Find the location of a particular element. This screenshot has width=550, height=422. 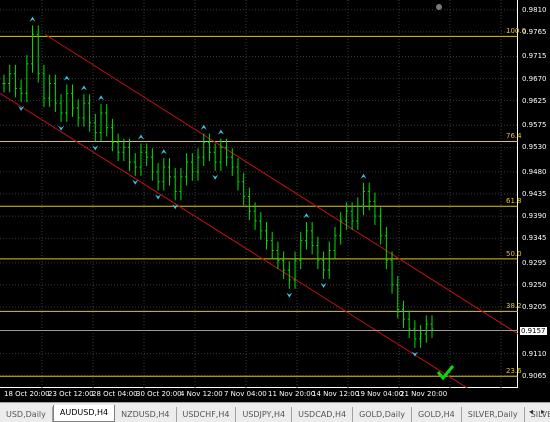

time-axis-label: 11 Nov 20:00 is located at coordinates (292, 394).